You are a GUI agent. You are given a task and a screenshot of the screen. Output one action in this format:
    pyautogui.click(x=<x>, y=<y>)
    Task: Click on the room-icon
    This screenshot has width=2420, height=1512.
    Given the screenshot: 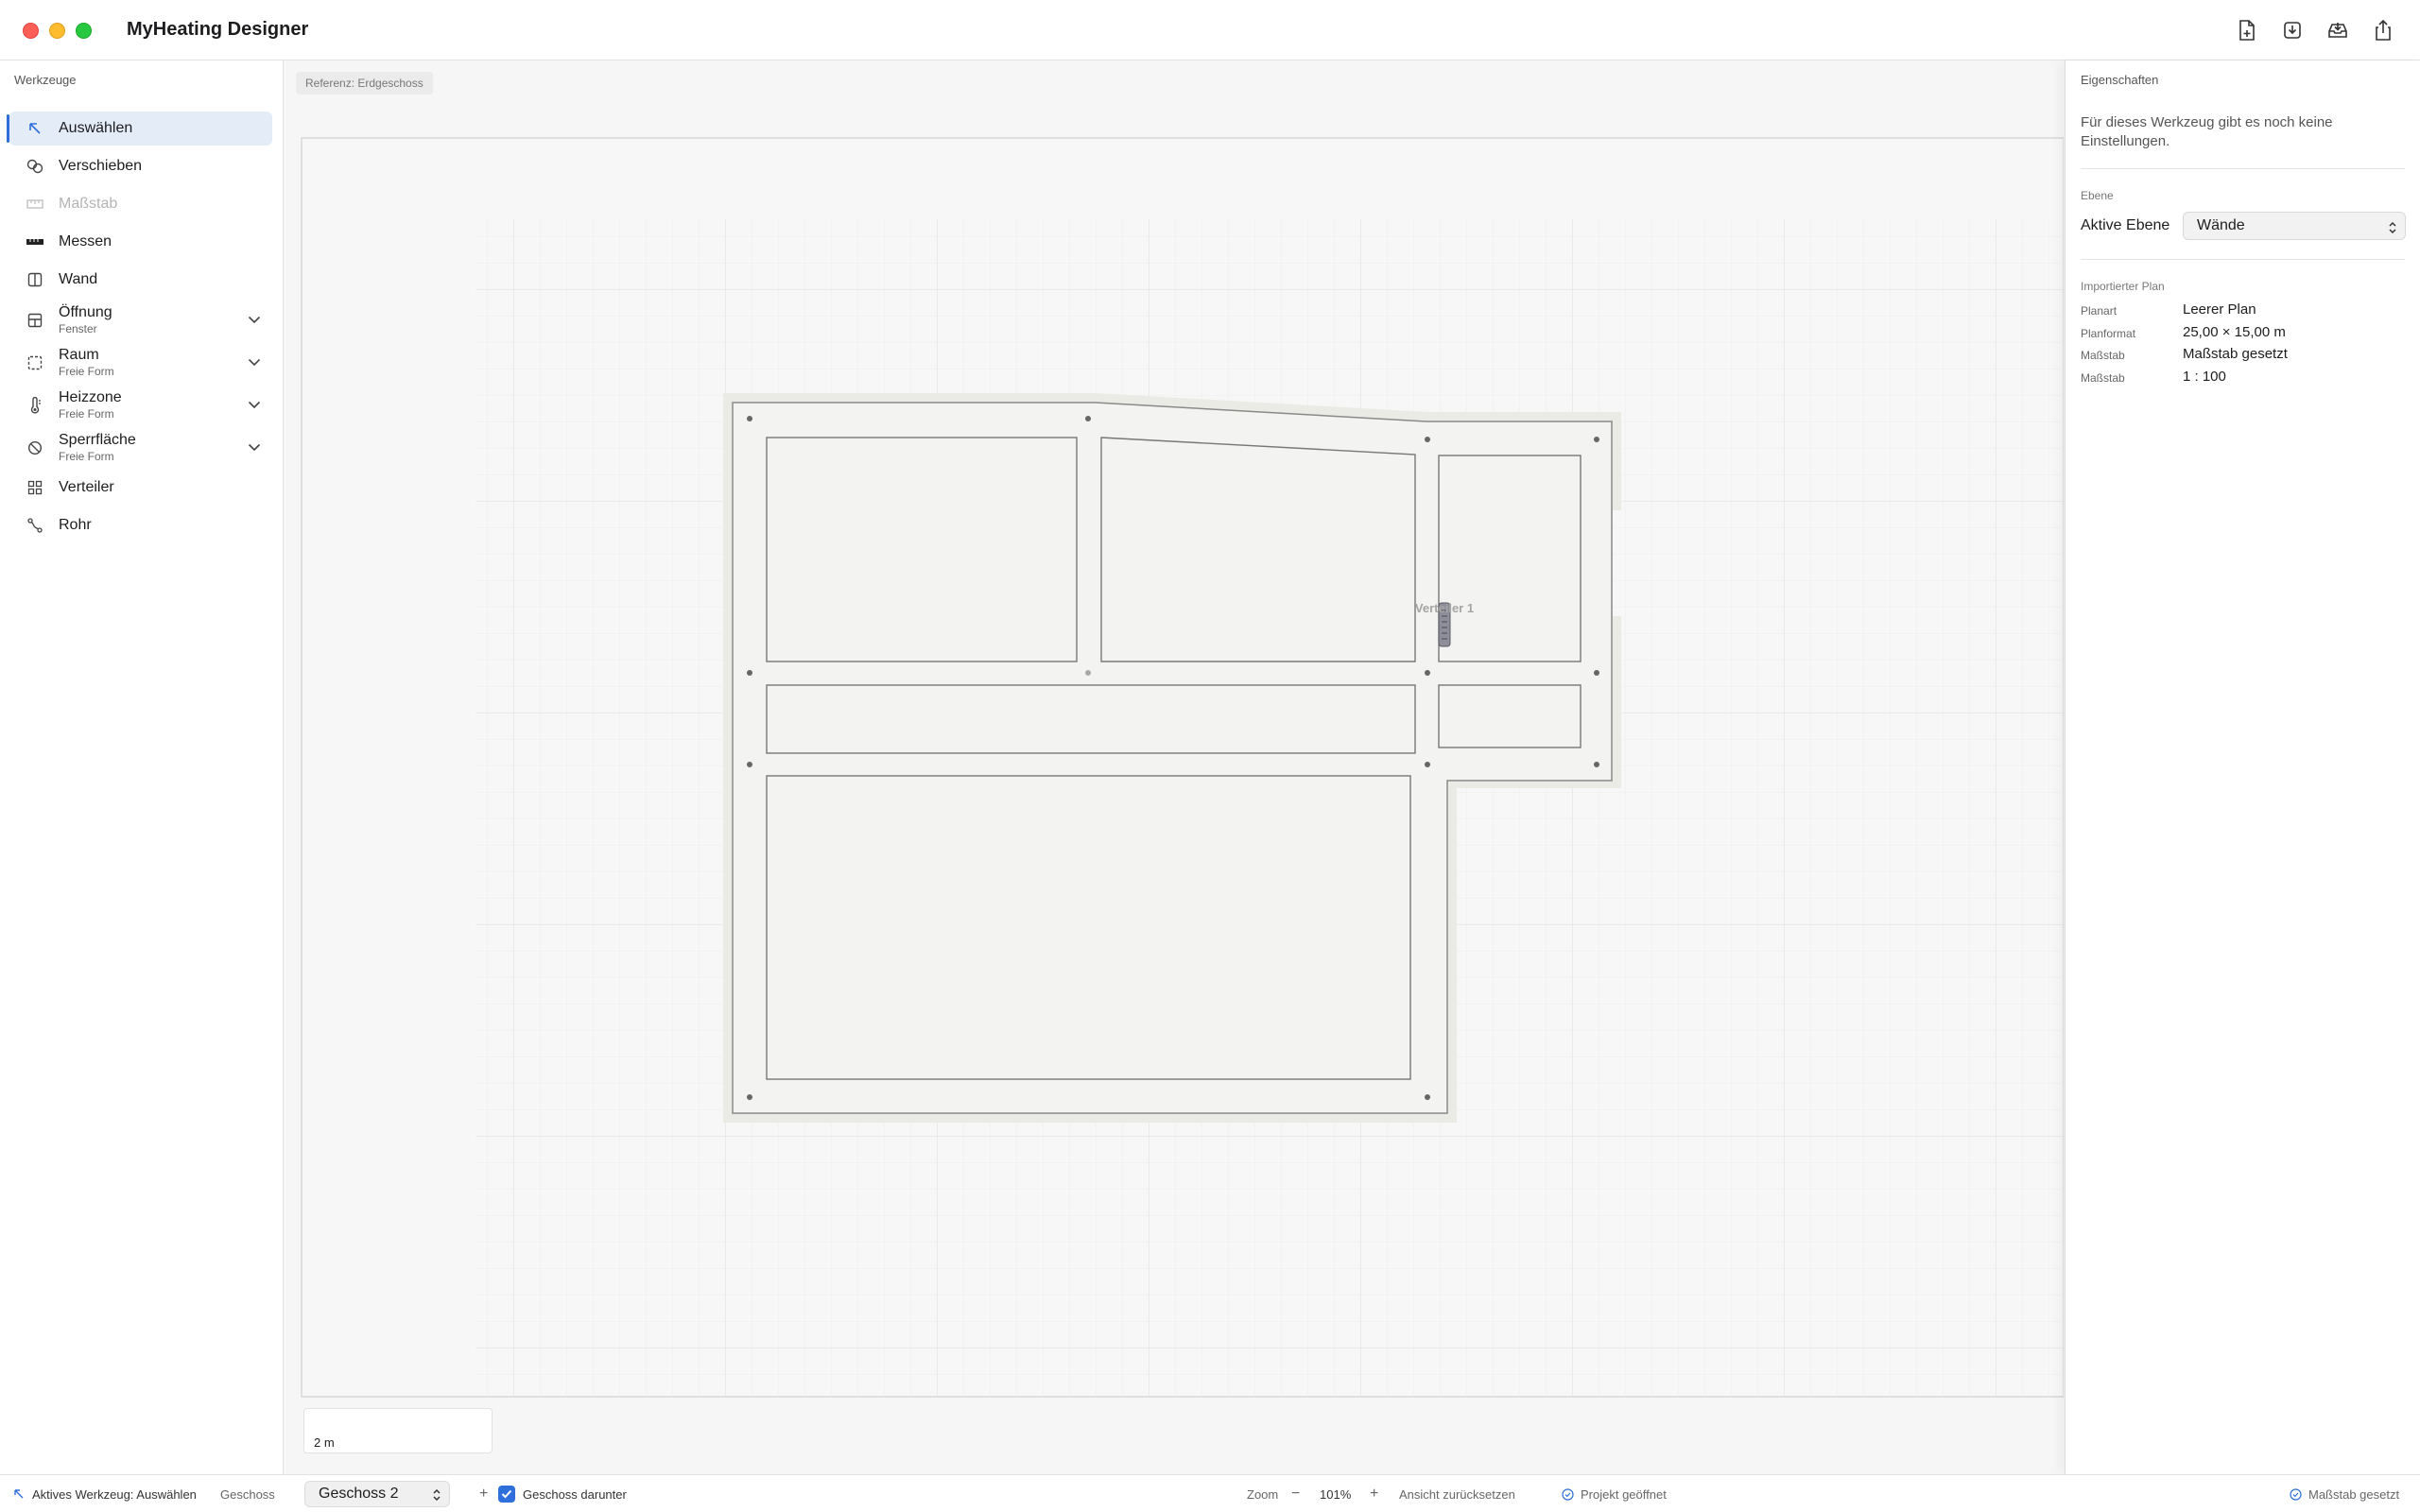 What is the action you would take?
    pyautogui.click(x=34, y=362)
    